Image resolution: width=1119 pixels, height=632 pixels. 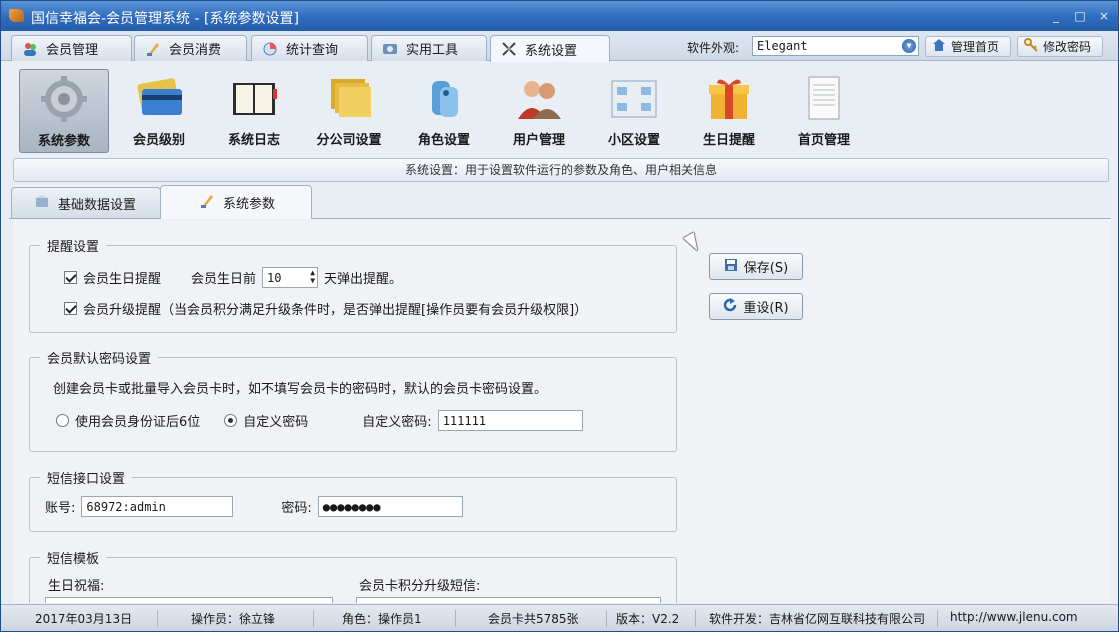 What do you see at coordinates (159, 98) in the screenshot?
I see `card-icon` at bounding box center [159, 98].